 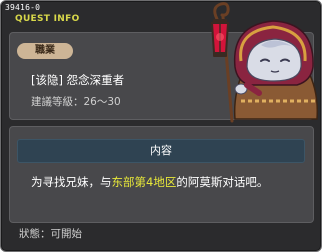 What do you see at coordinates (161, 151) in the screenshot?
I see `content-header: 内容` at bounding box center [161, 151].